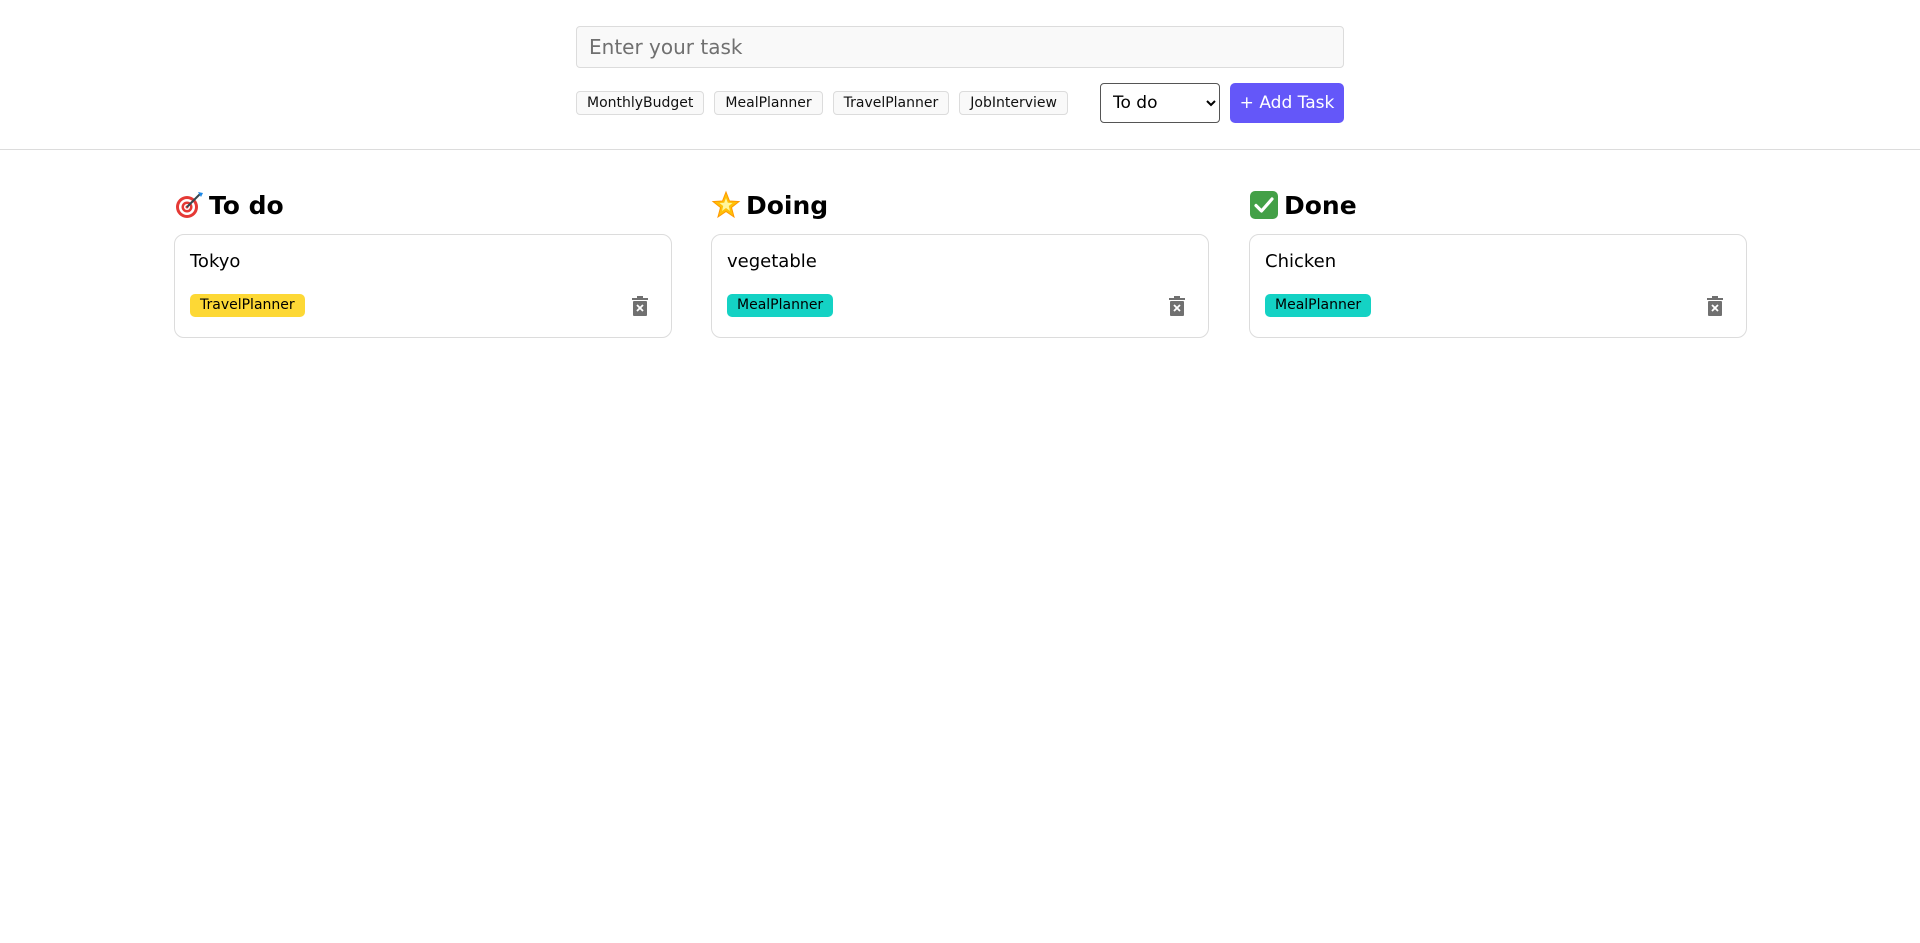 The height and width of the screenshot is (943, 1920). What do you see at coordinates (960, 47) in the screenshot?
I see `task-input` at bounding box center [960, 47].